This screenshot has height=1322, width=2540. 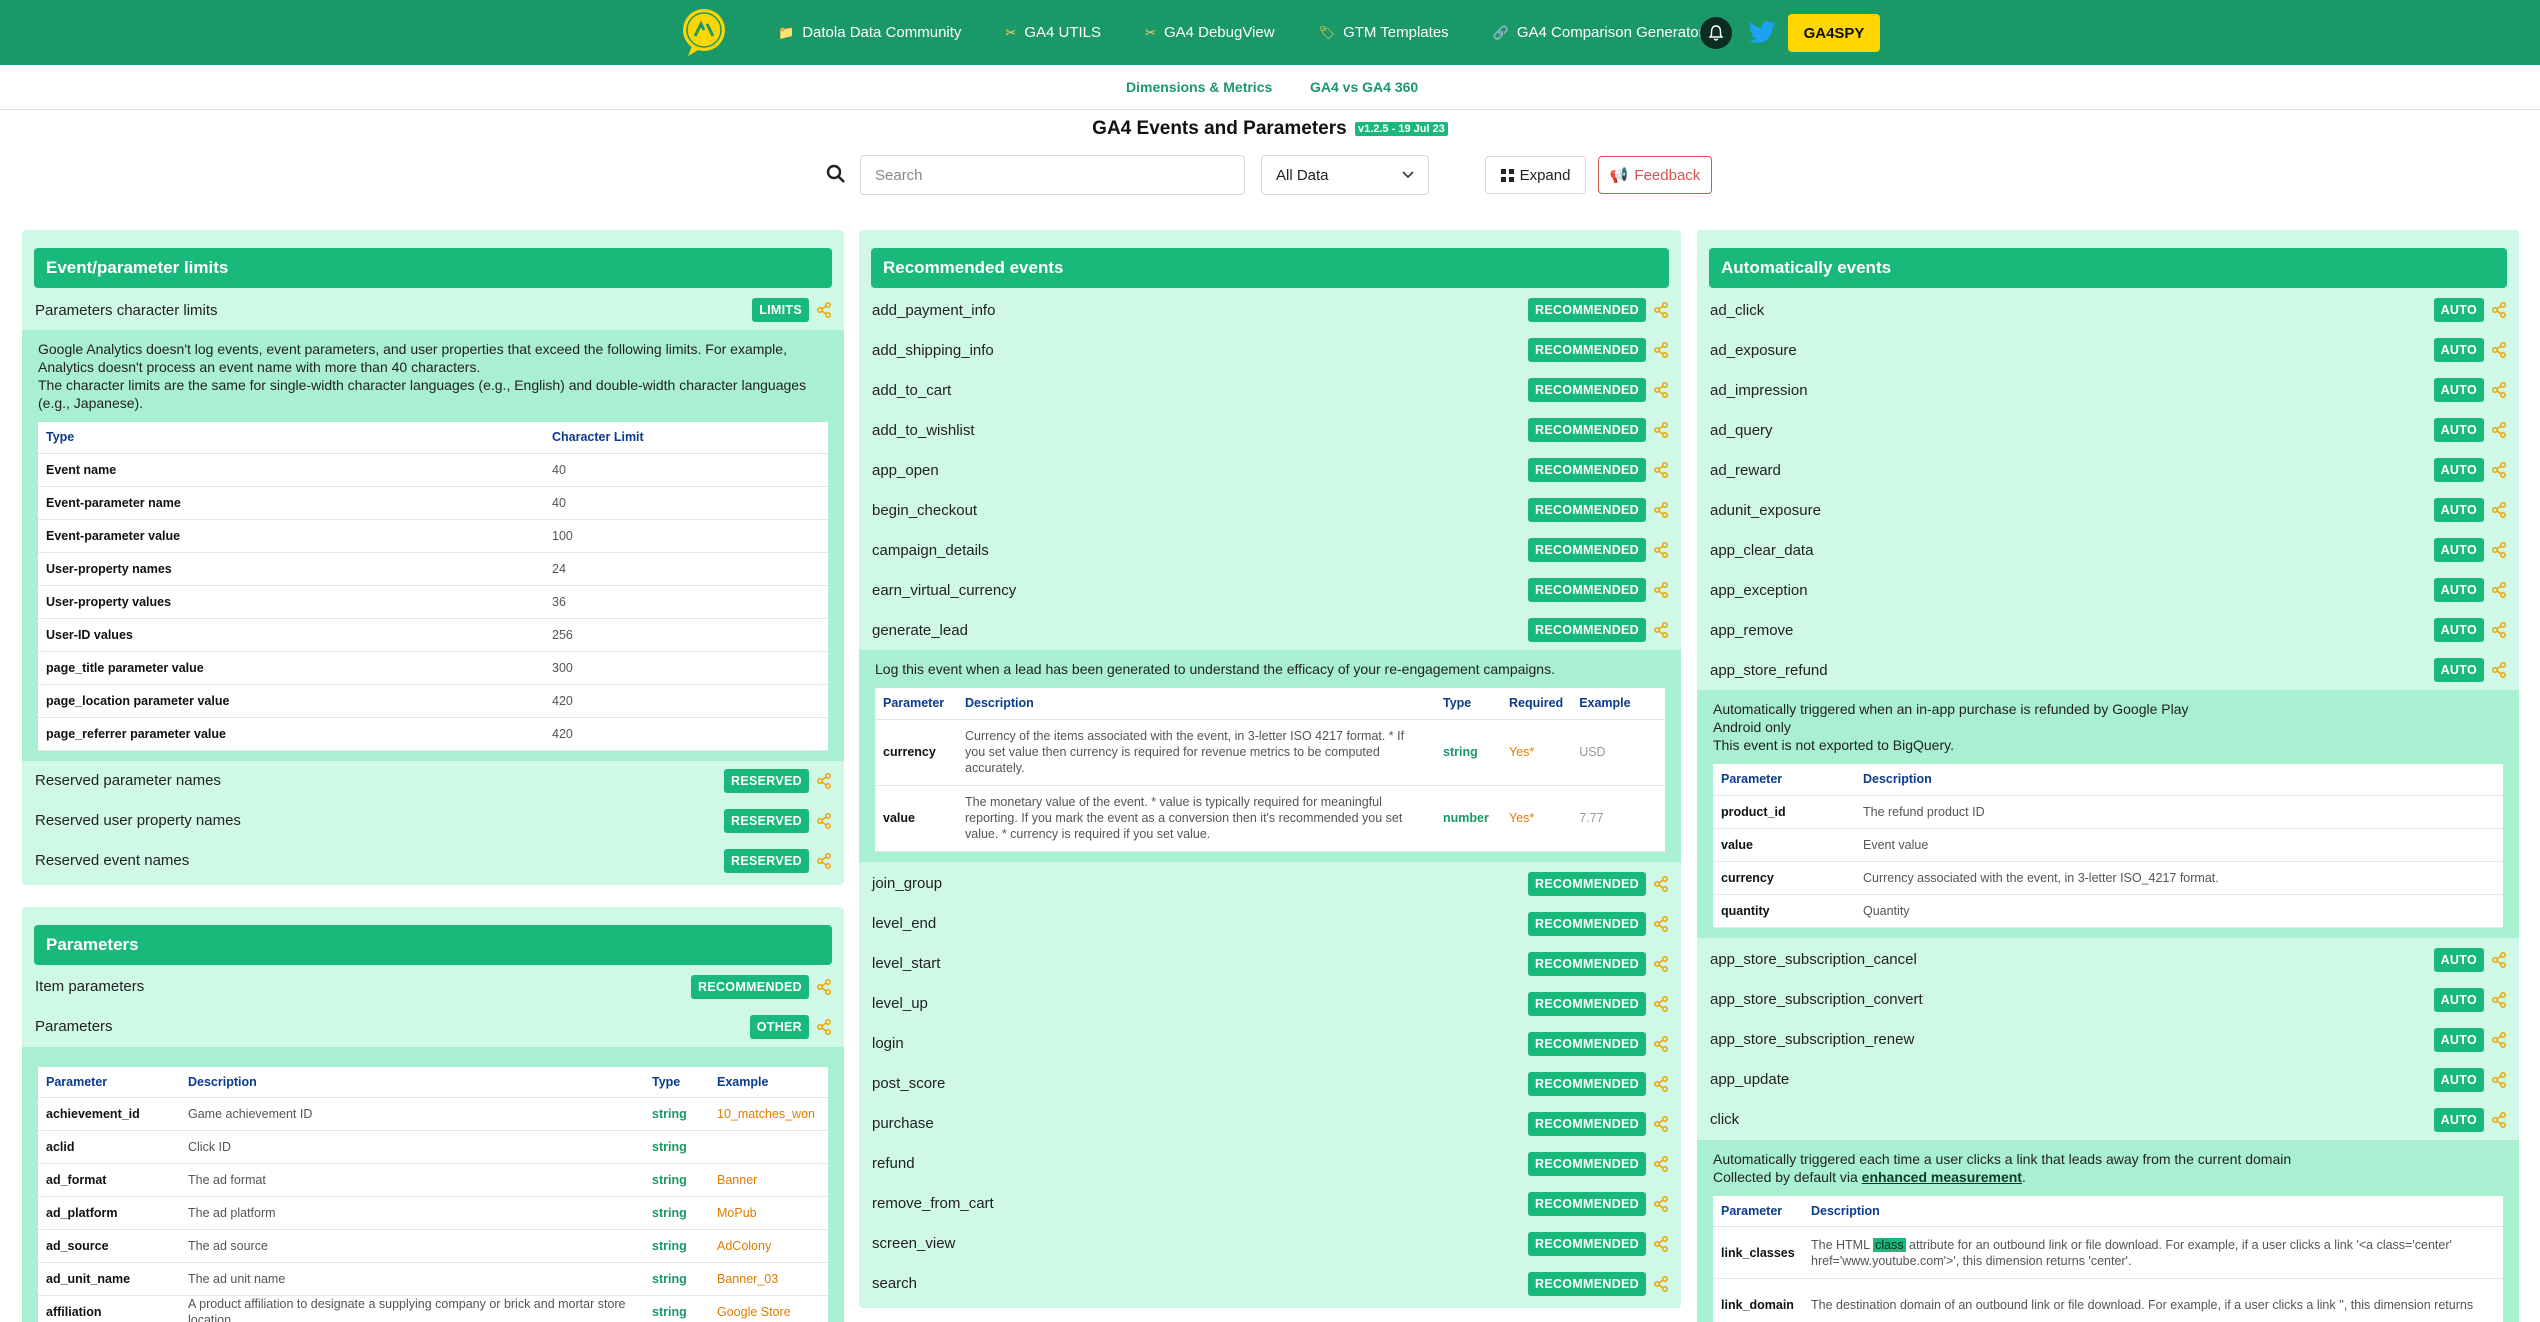 I want to click on event-row: campaign_details RECOMMENDED, so click(x=1270, y=550).